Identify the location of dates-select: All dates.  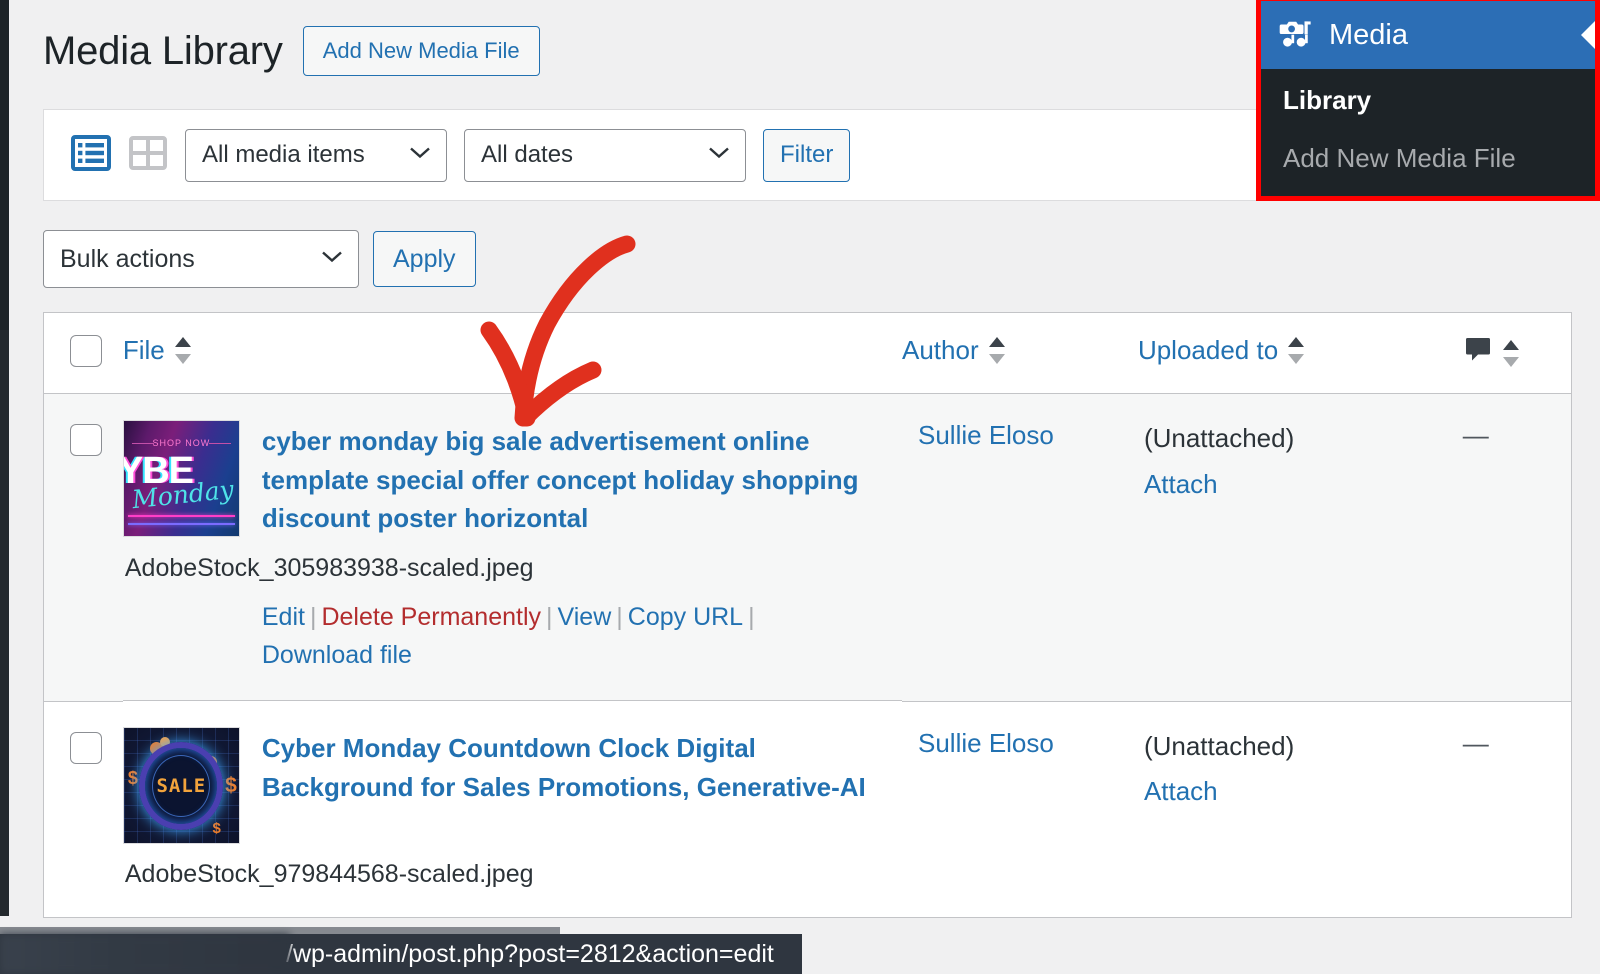
(605, 155).